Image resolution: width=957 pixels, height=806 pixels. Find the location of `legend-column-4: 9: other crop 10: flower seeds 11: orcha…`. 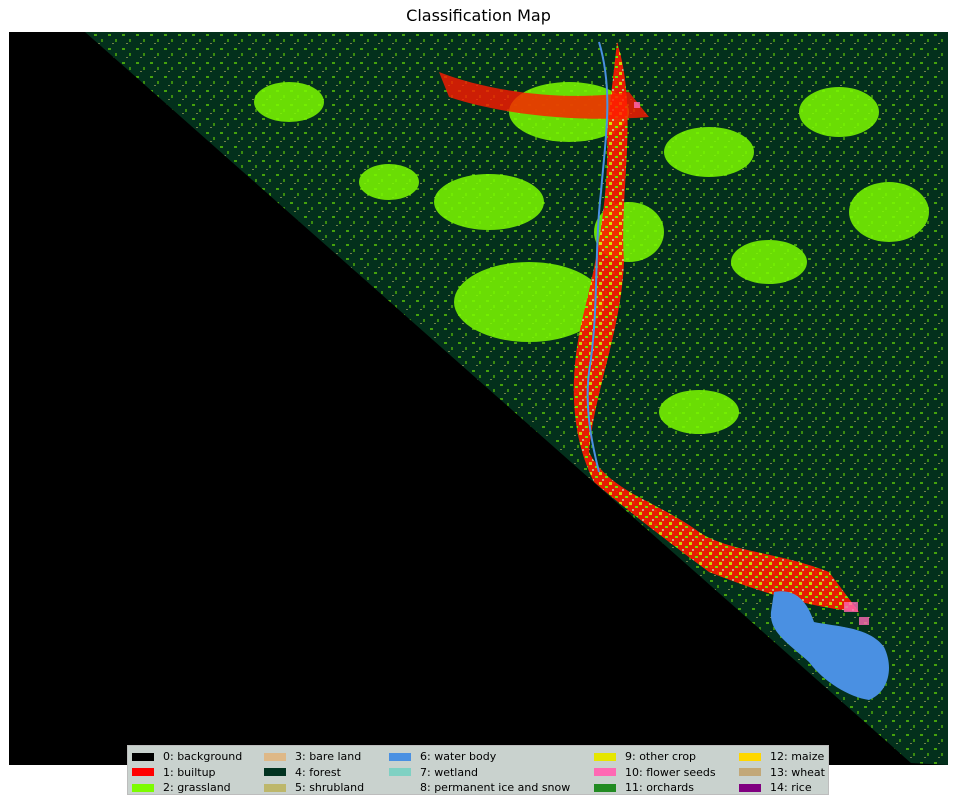

legend-column-4: 9: other crop 10: flower seeds 11: orcha… is located at coordinates (655, 772).